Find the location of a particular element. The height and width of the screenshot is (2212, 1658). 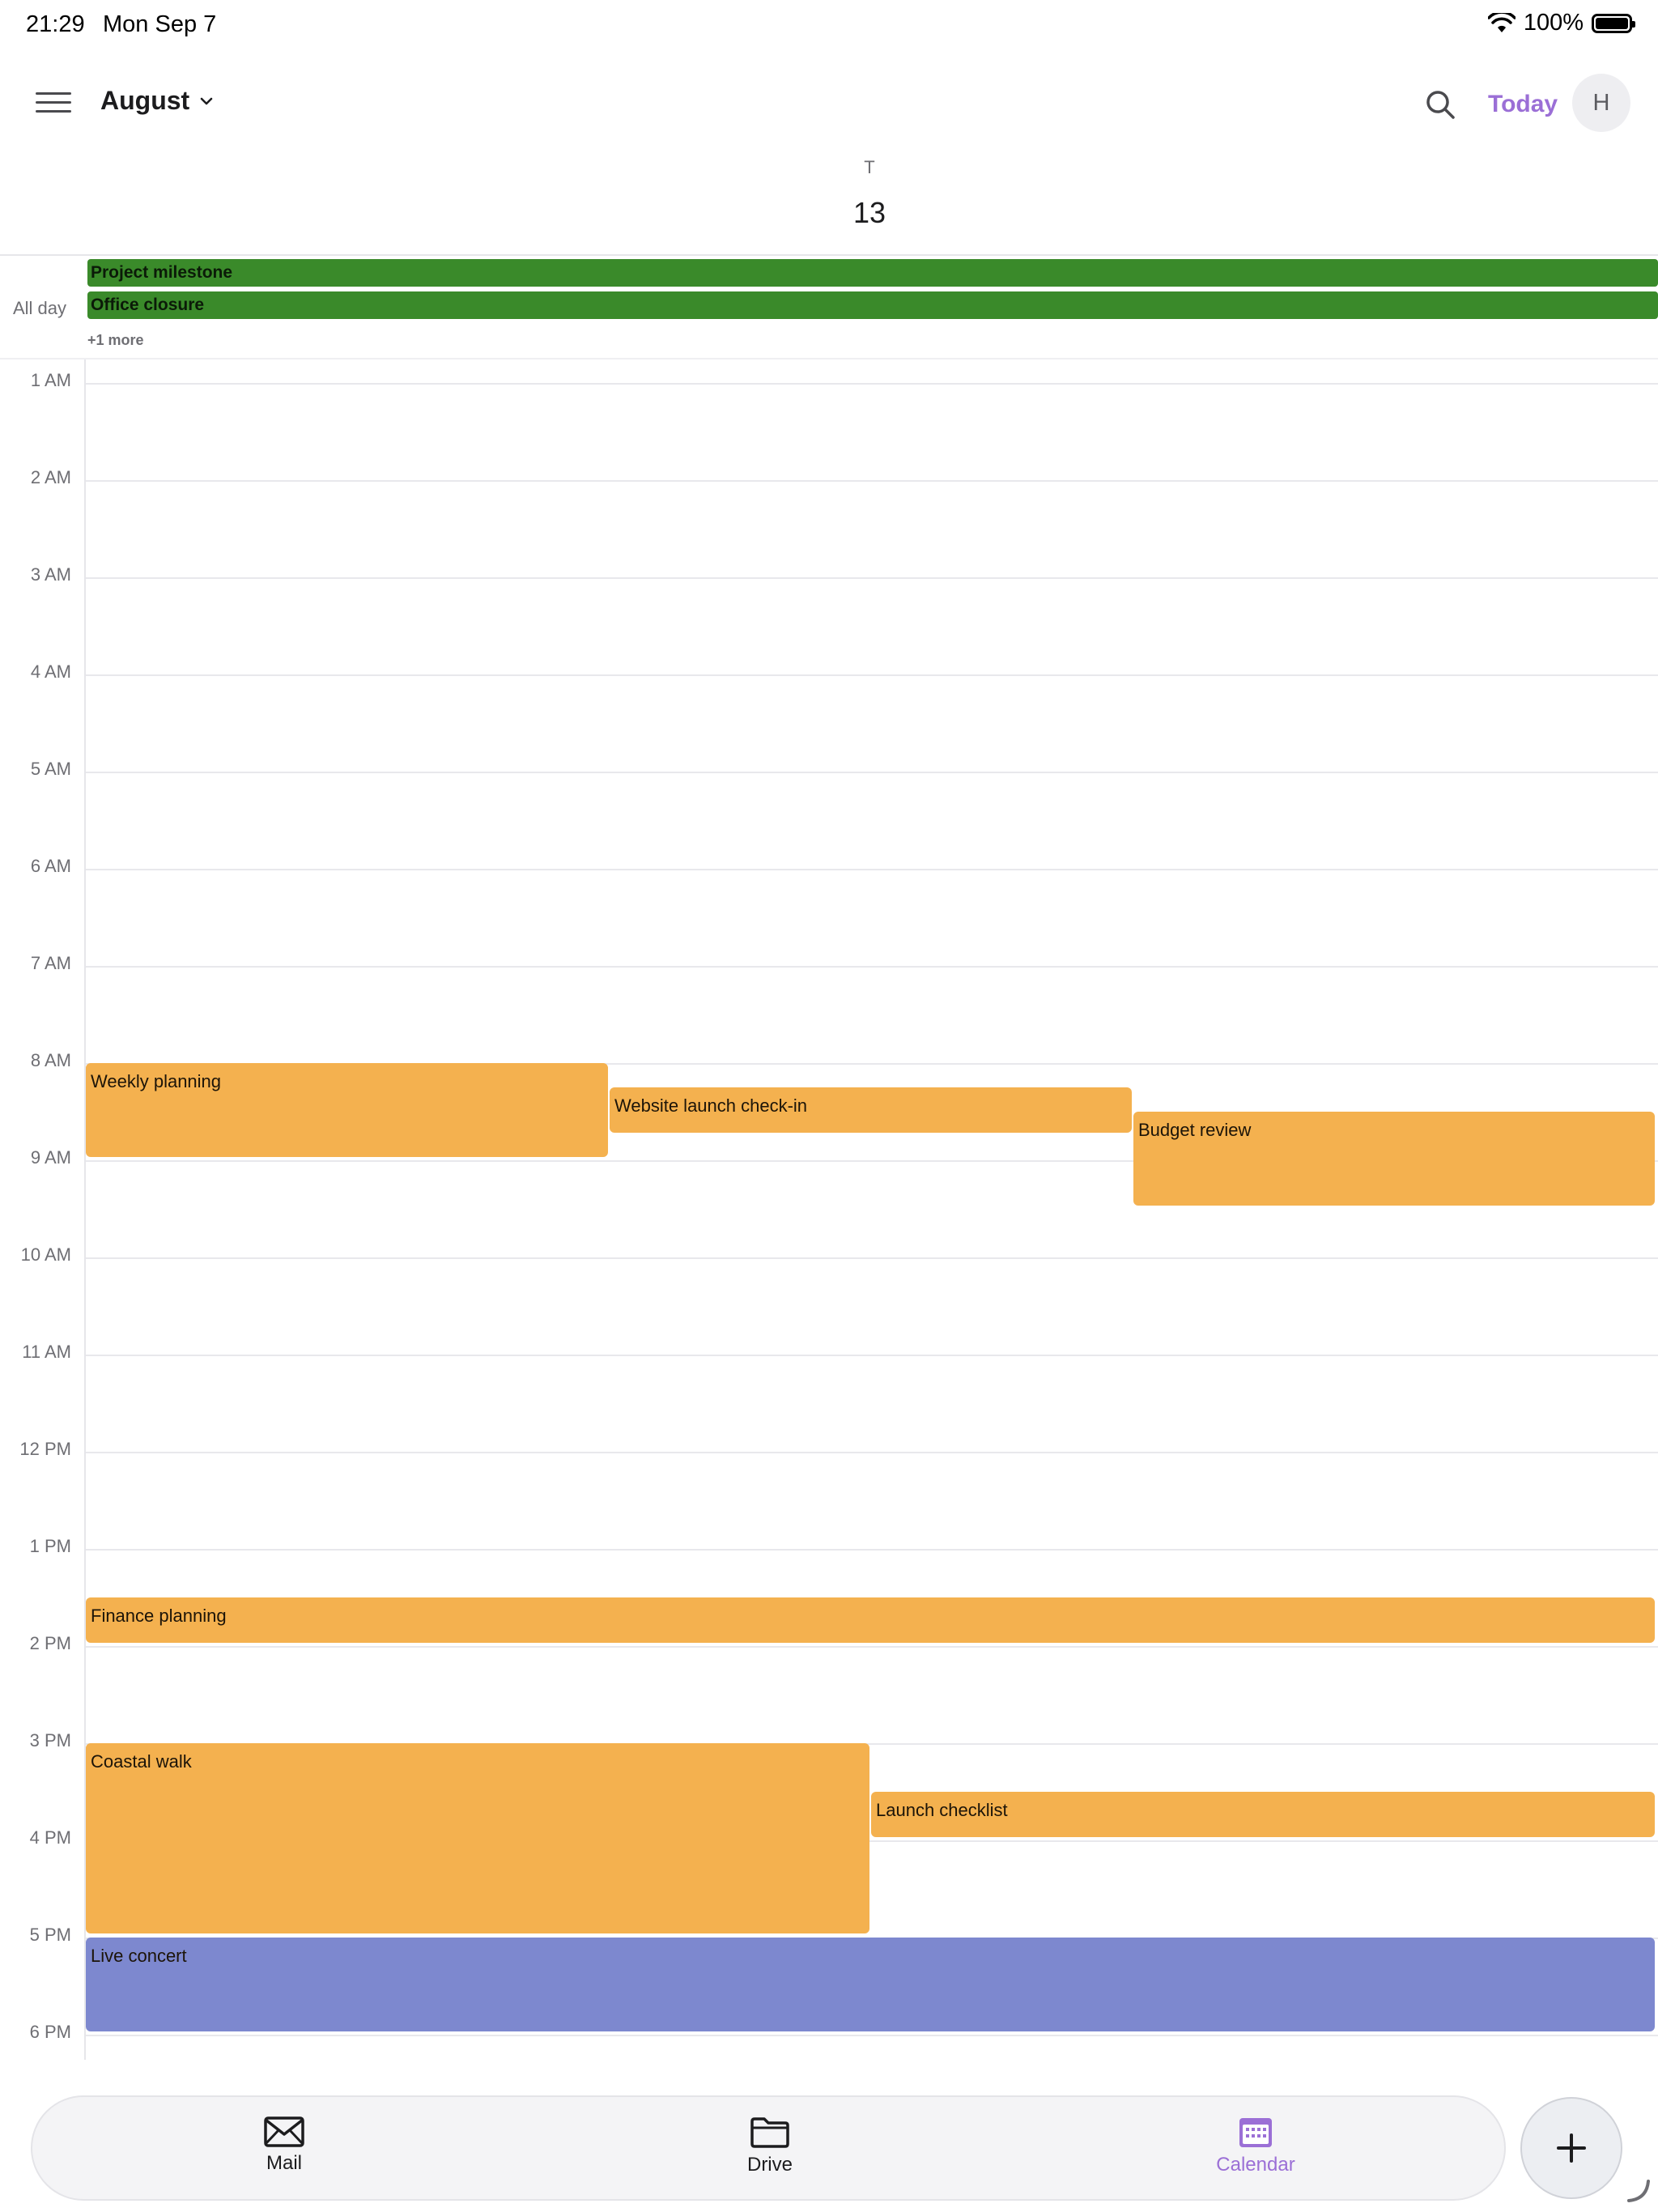

hour-label: 1 AM is located at coordinates (50, 380).